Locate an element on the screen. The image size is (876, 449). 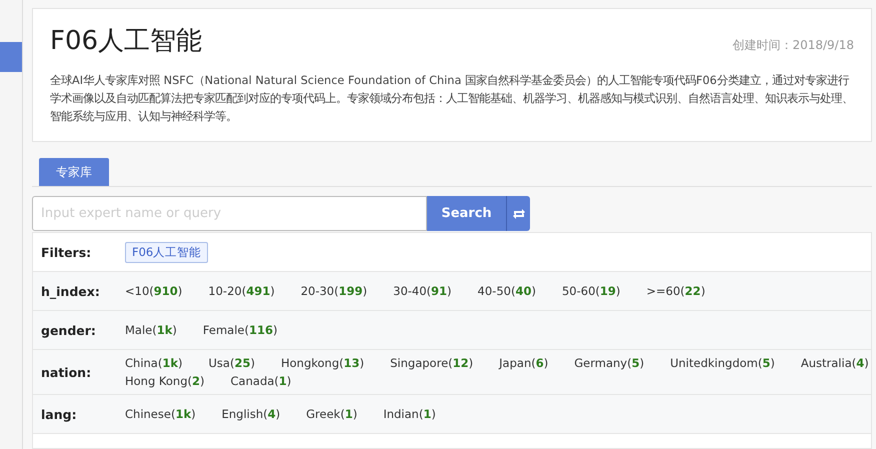
facet-label: h_index: is located at coordinates (70, 291).